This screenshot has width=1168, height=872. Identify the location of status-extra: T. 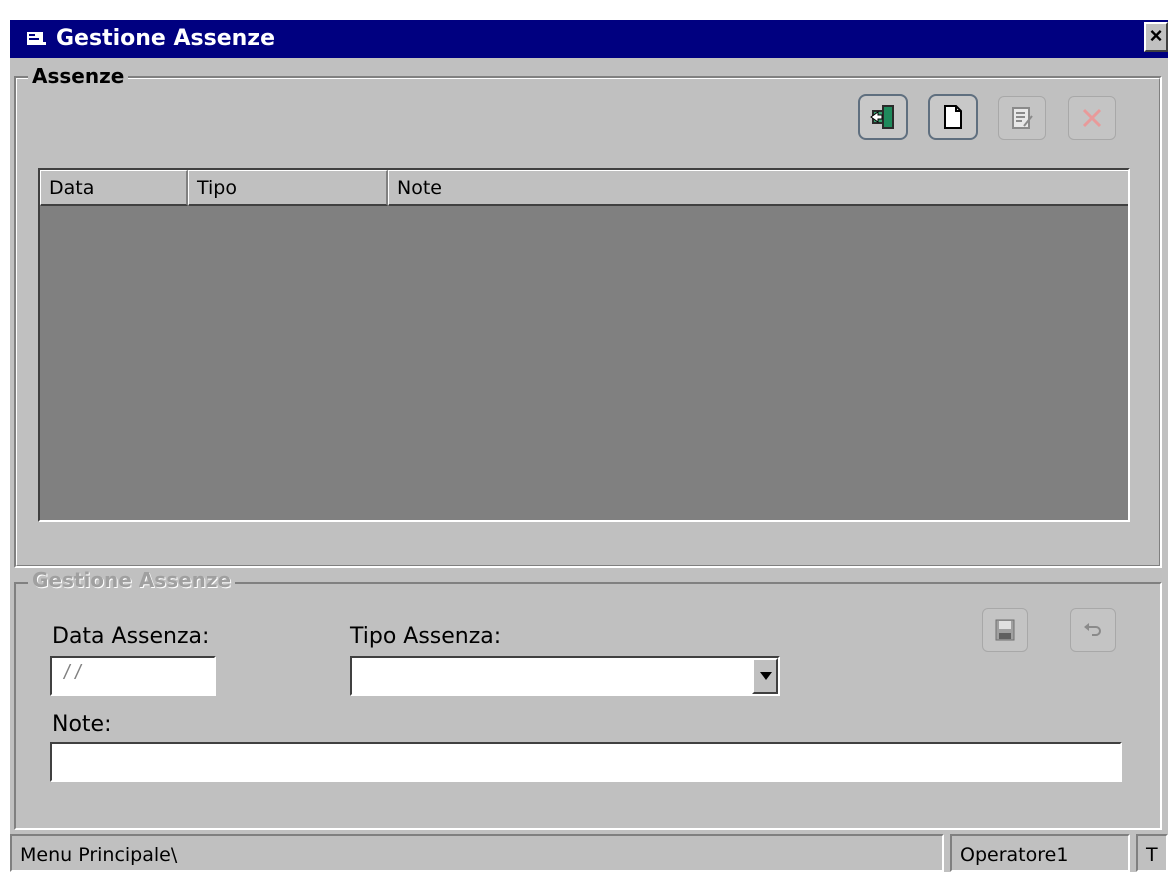
(1152, 853).